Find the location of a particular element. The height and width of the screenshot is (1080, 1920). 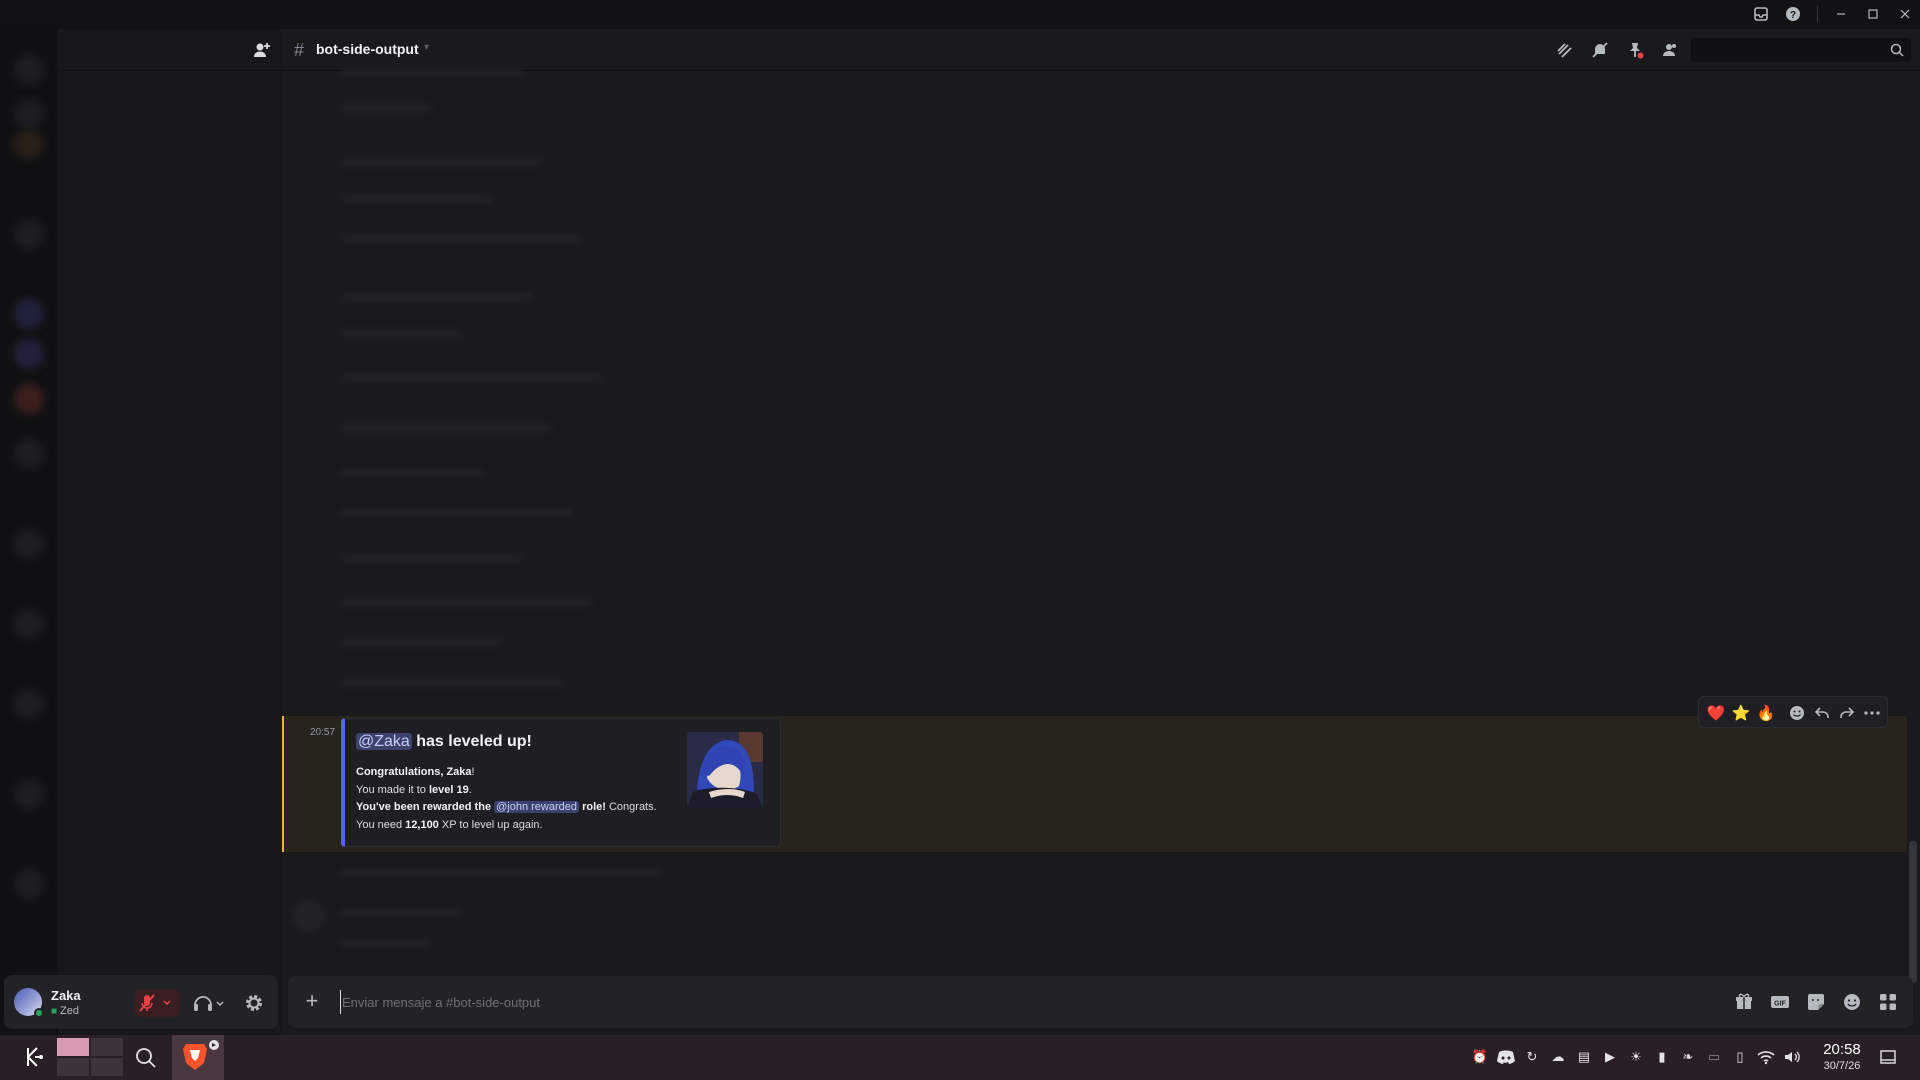

embed-thumbnail is located at coordinates (725, 770).